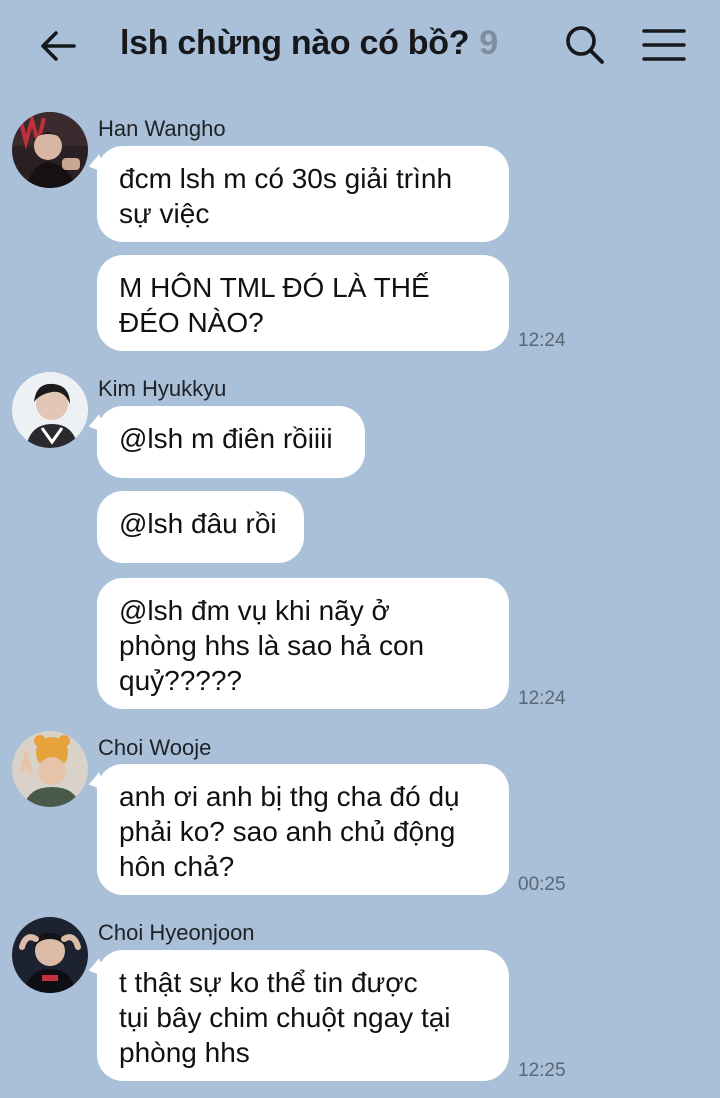  What do you see at coordinates (542, 884) in the screenshot?
I see `message-time: 00:25` at bounding box center [542, 884].